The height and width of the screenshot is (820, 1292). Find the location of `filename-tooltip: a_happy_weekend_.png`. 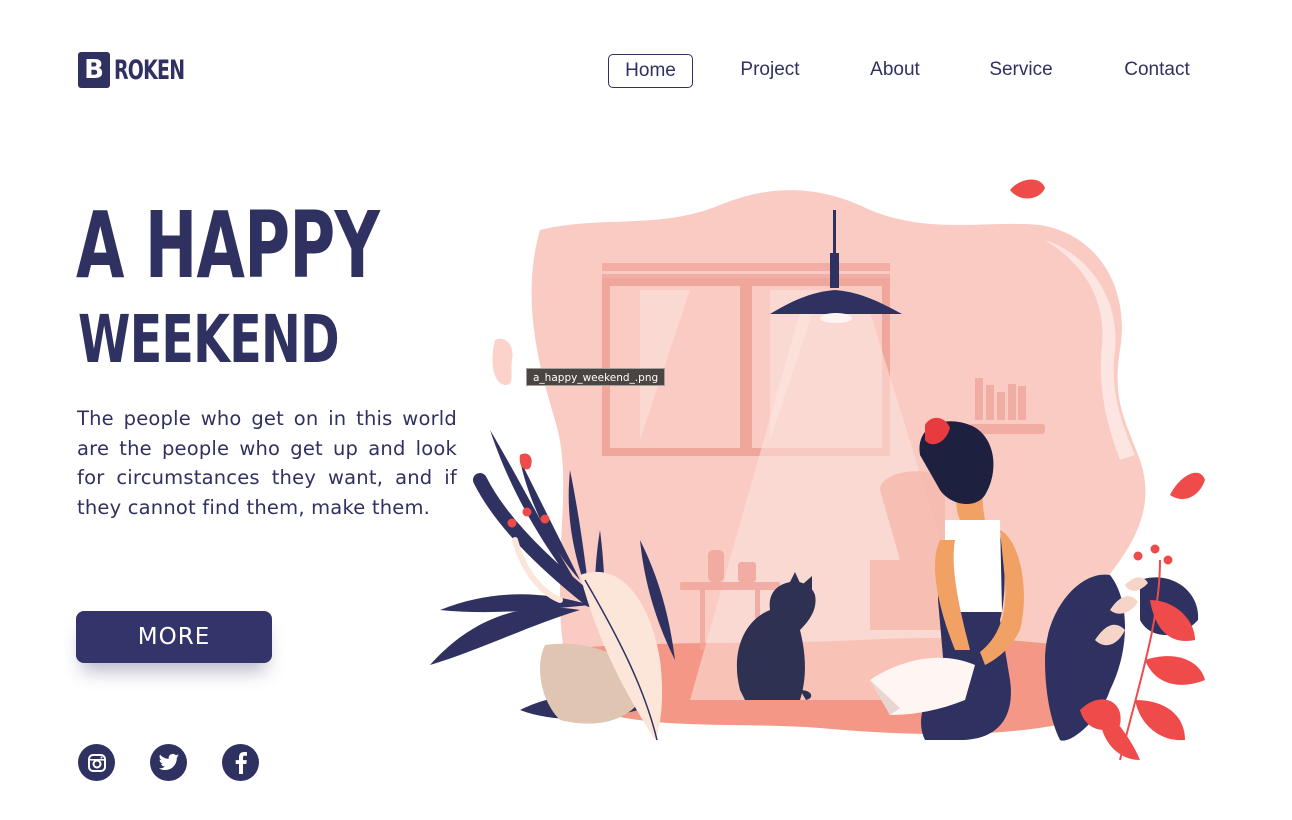

filename-tooltip: a_happy_weekend_.png is located at coordinates (596, 377).